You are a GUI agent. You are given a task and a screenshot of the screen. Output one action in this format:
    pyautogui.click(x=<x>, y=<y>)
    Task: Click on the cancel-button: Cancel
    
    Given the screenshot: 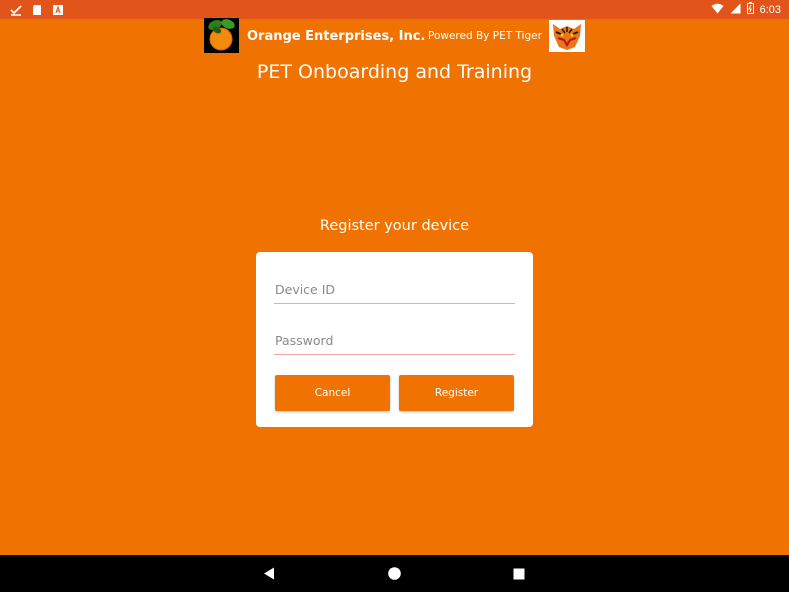 What is the action you would take?
    pyautogui.click(x=332, y=393)
    